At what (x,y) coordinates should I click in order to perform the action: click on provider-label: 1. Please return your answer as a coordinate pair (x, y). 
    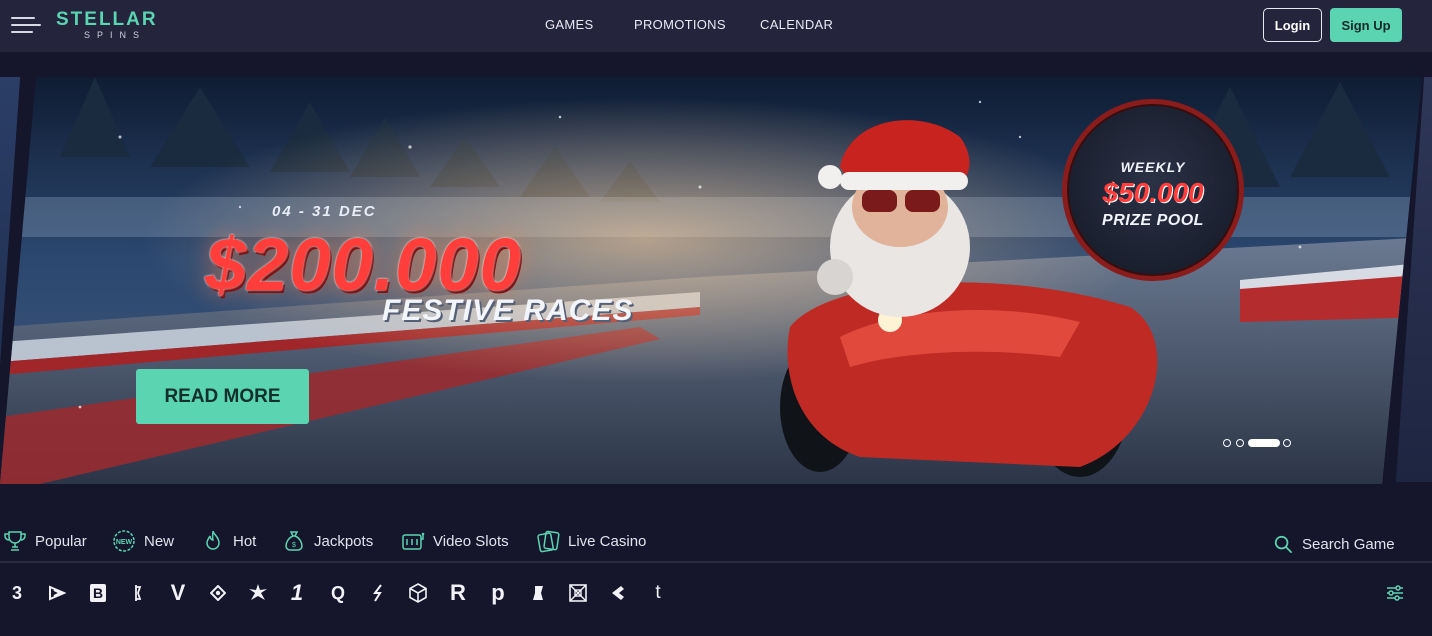
    Looking at the image, I should click on (297, 592).